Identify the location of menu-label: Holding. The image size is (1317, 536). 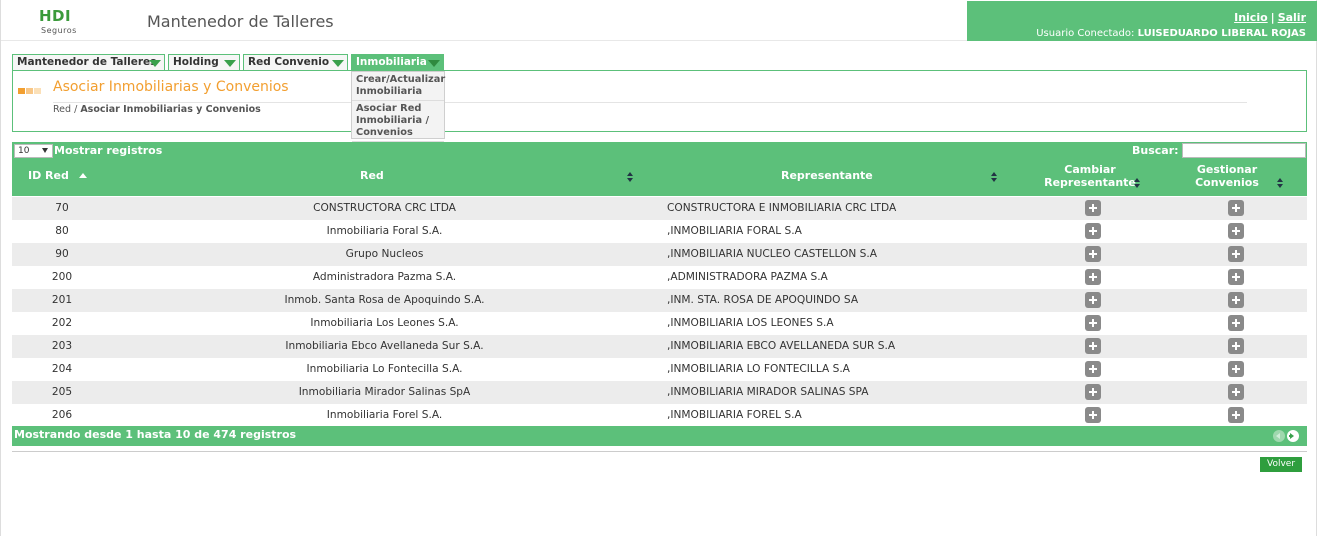
(196, 62).